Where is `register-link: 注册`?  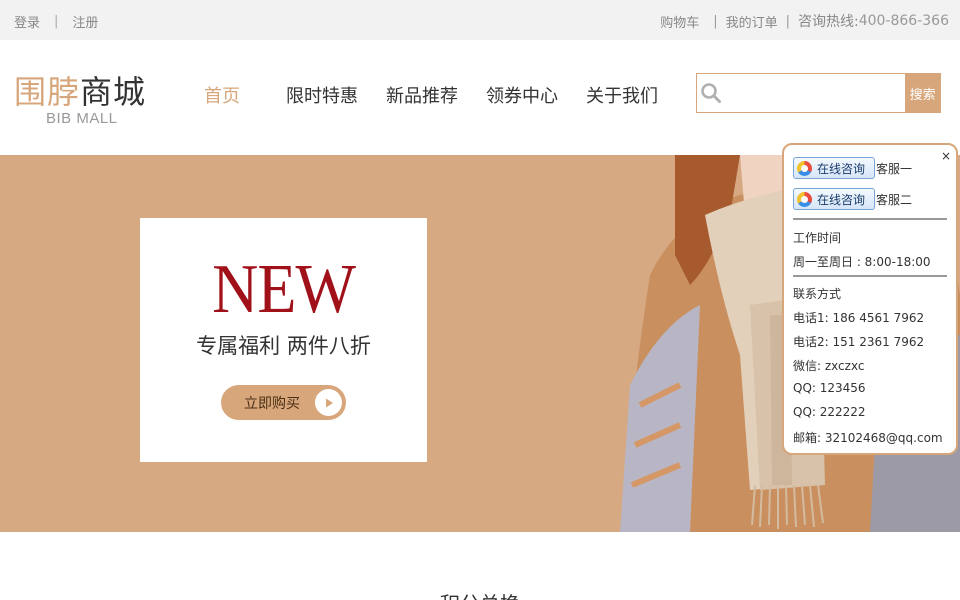 register-link: 注册 is located at coordinates (85, 21).